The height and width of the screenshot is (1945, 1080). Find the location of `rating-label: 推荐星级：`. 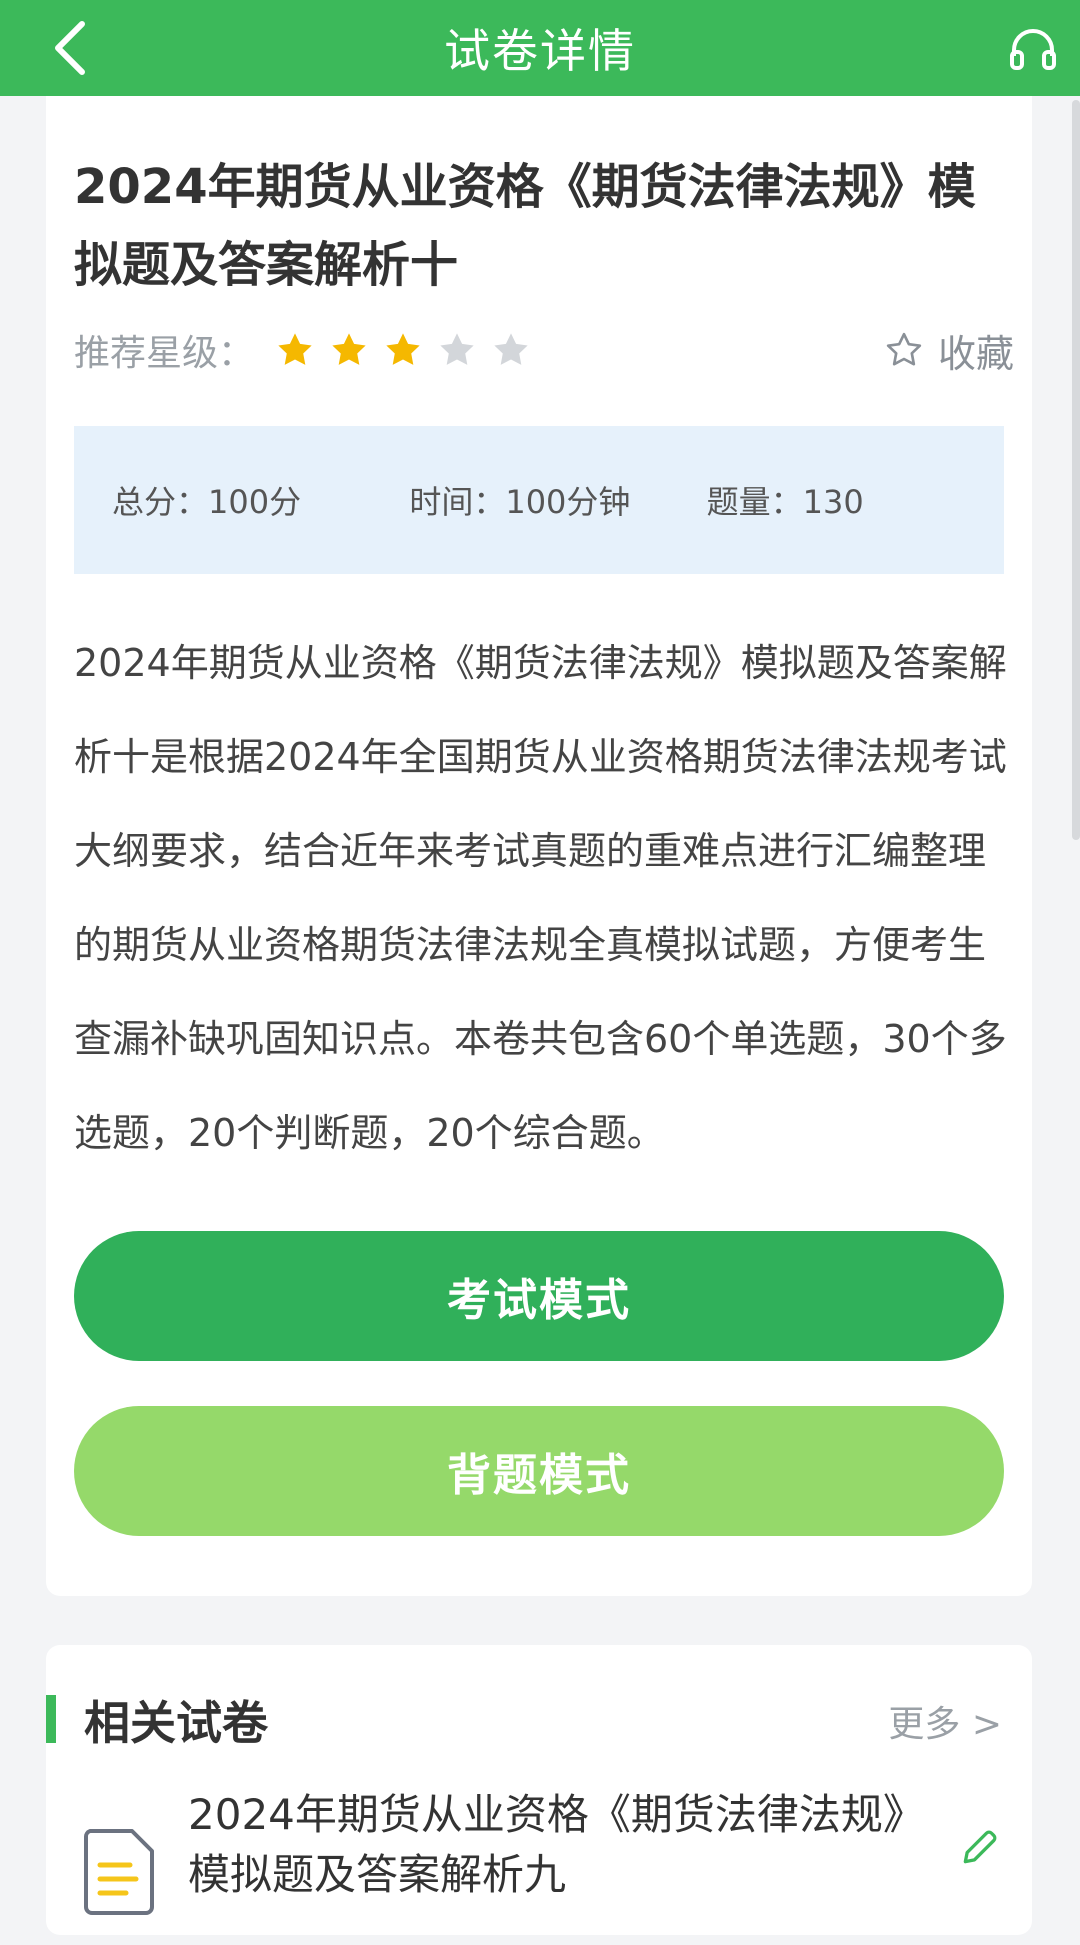

rating-label: 推荐星级： is located at coordinates (164, 353).